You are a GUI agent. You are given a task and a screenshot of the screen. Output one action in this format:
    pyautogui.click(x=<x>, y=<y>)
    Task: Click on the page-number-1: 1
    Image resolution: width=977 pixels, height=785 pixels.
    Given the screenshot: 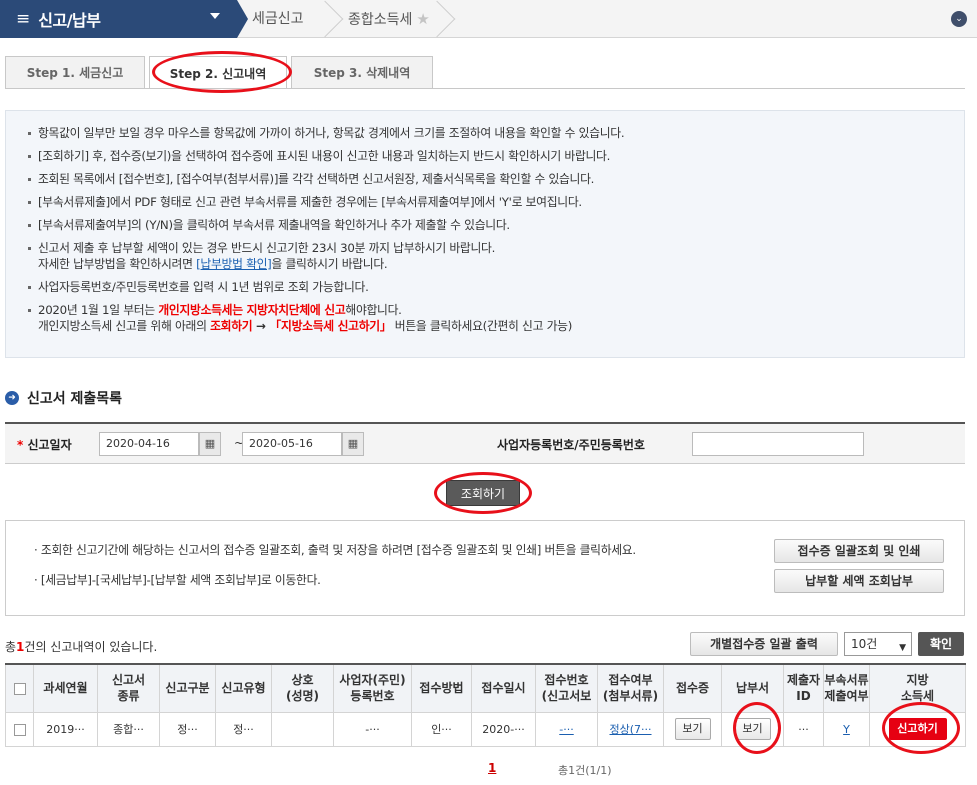 What is the action you would take?
    pyautogui.click(x=492, y=768)
    